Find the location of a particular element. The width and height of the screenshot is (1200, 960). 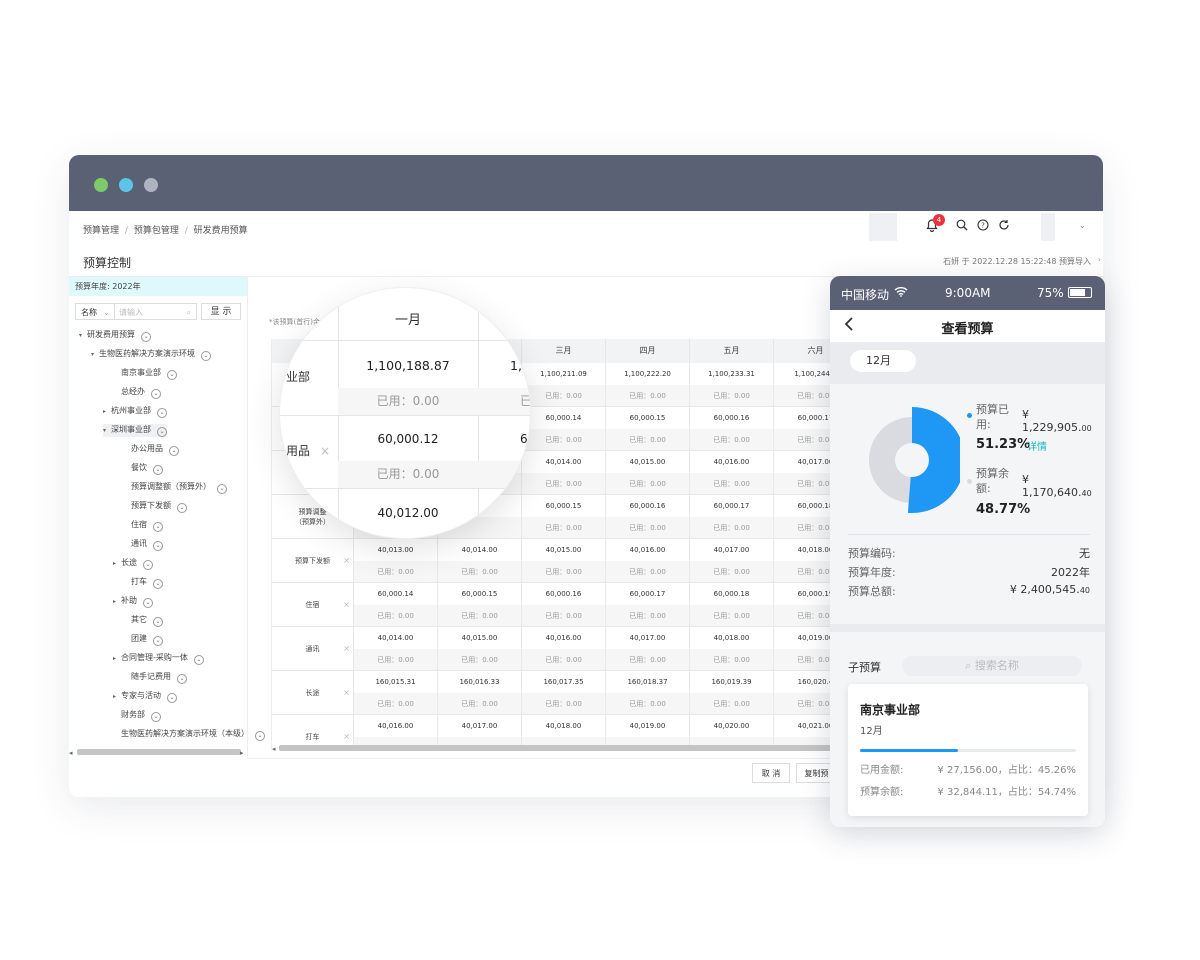

tree-node: 团建 ⌄ is located at coordinates (143, 639).